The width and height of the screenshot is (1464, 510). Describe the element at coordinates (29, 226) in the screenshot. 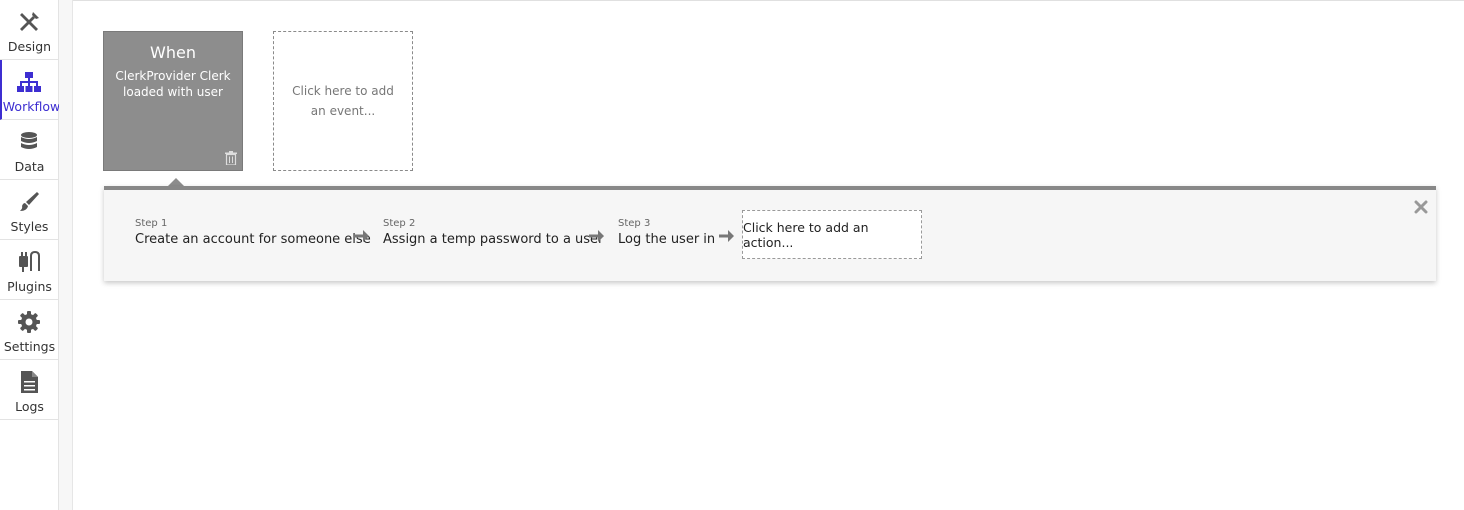

I see `sidebar-item-label: Styles` at that location.